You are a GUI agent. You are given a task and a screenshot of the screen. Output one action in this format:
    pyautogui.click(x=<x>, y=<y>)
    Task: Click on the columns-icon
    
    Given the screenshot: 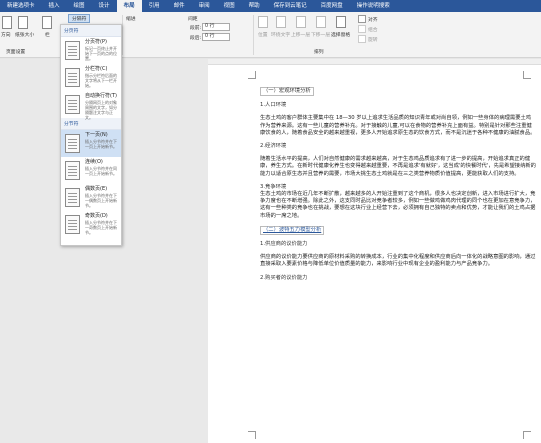 What is the action you would take?
    pyautogui.click(x=47, y=22)
    